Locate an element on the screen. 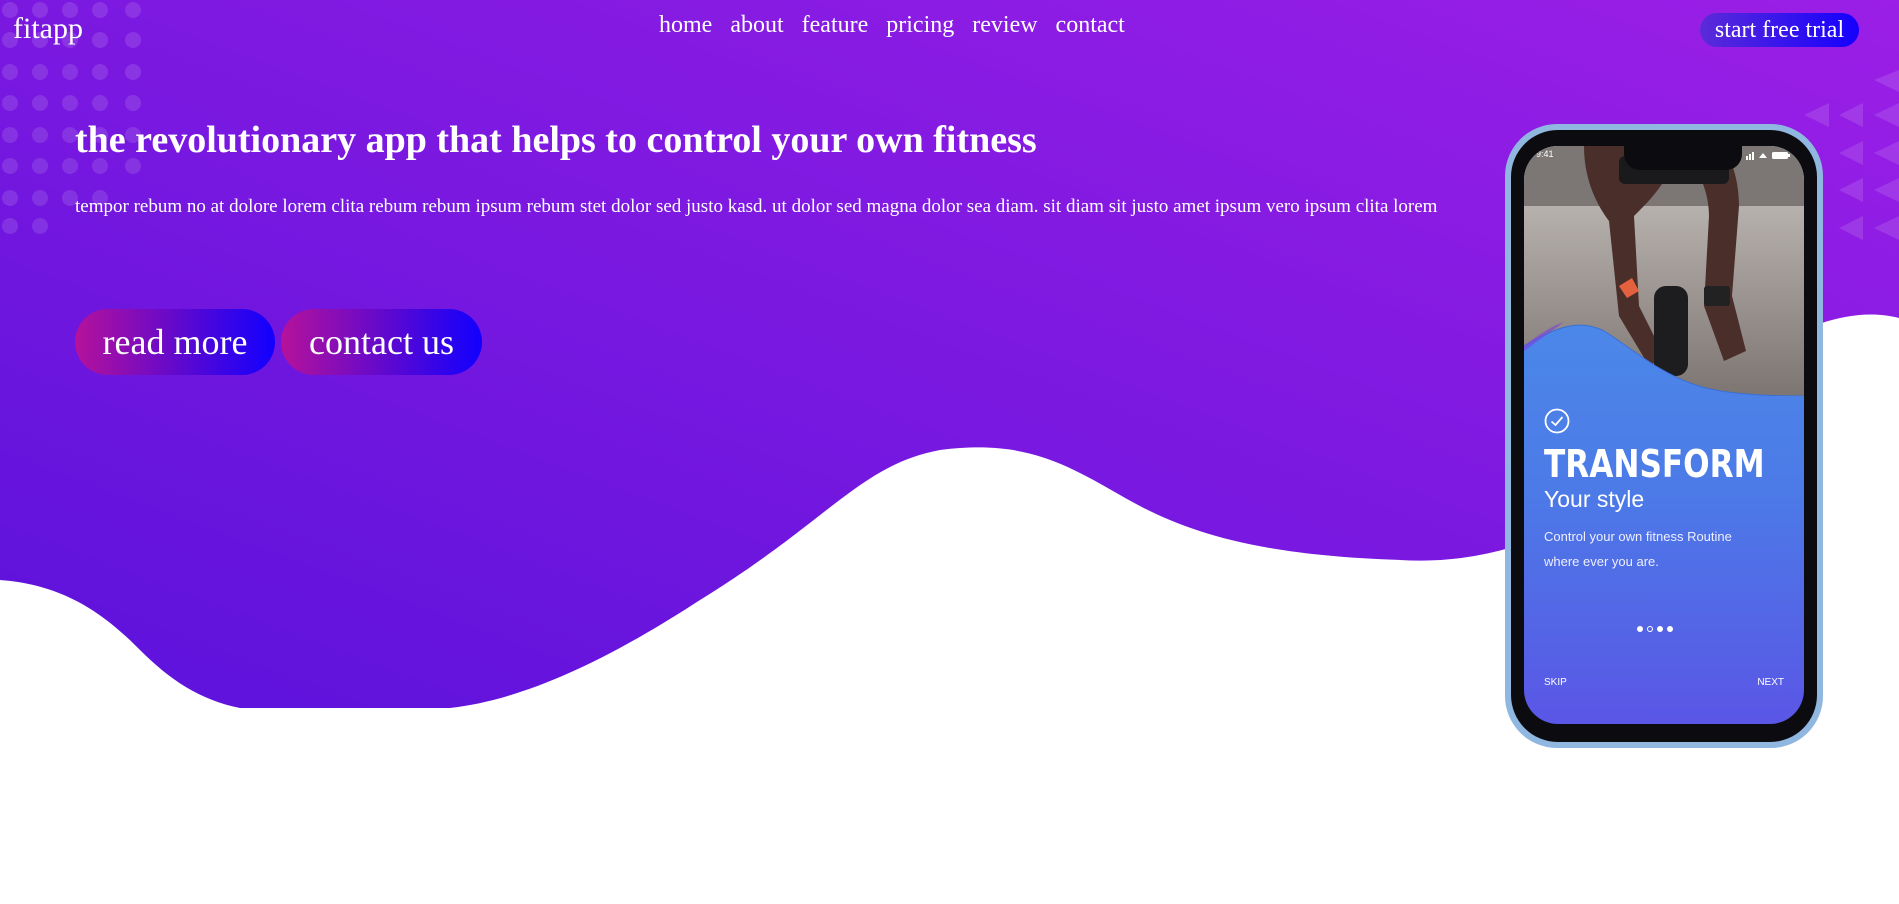 The image size is (1899, 904). nav-pricing: pricing is located at coordinates (920, 25).